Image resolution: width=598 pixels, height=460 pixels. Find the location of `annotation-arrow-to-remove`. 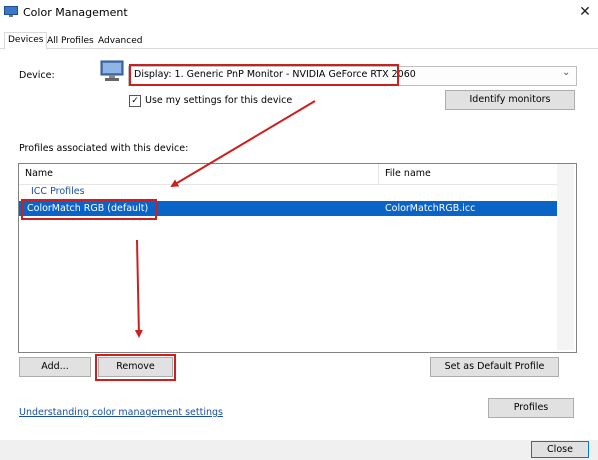

annotation-arrow-to-remove is located at coordinates (138, 288).